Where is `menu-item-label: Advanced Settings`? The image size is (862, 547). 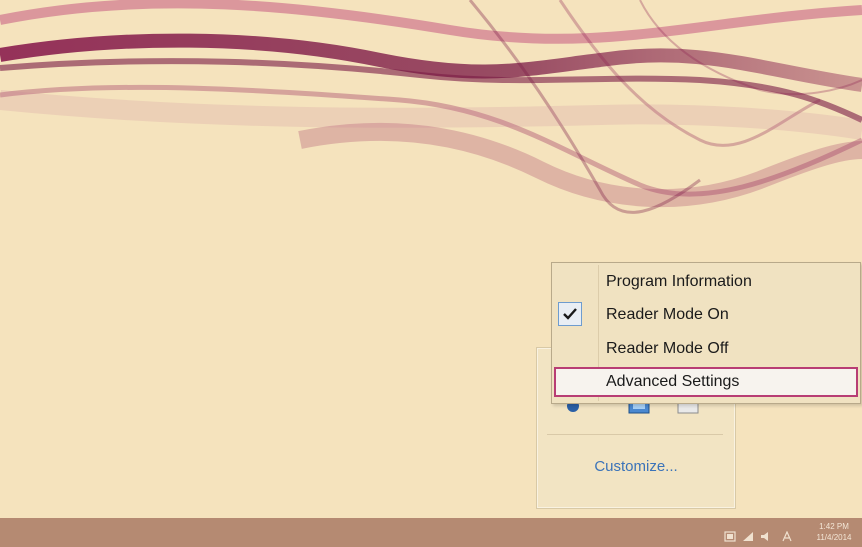 menu-item-label: Advanced Settings is located at coordinates (673, 381).